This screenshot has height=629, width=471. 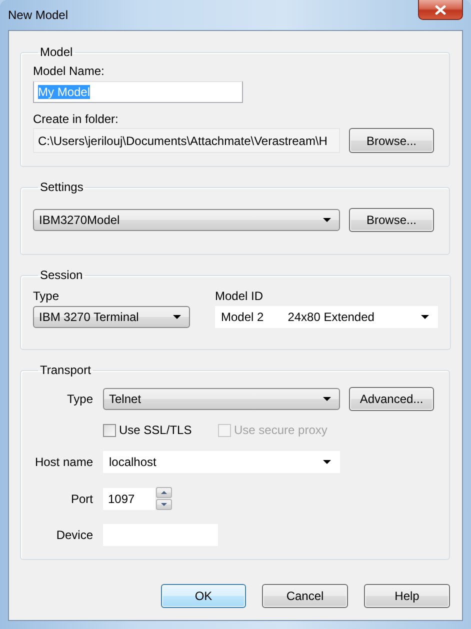 I want to click on group-title: Settings, so click(x=61, y=187).